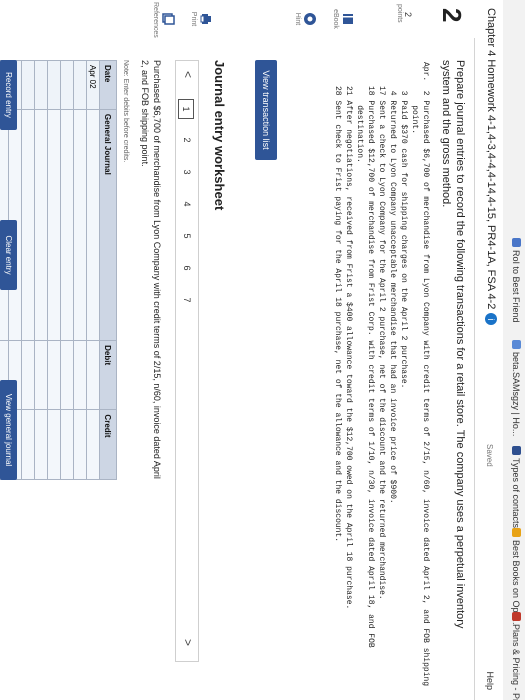  What do you see at coordinates (108, 444) in the screenshot?
I see `column-header-credit: Credit` at bounding box center [108, 444].